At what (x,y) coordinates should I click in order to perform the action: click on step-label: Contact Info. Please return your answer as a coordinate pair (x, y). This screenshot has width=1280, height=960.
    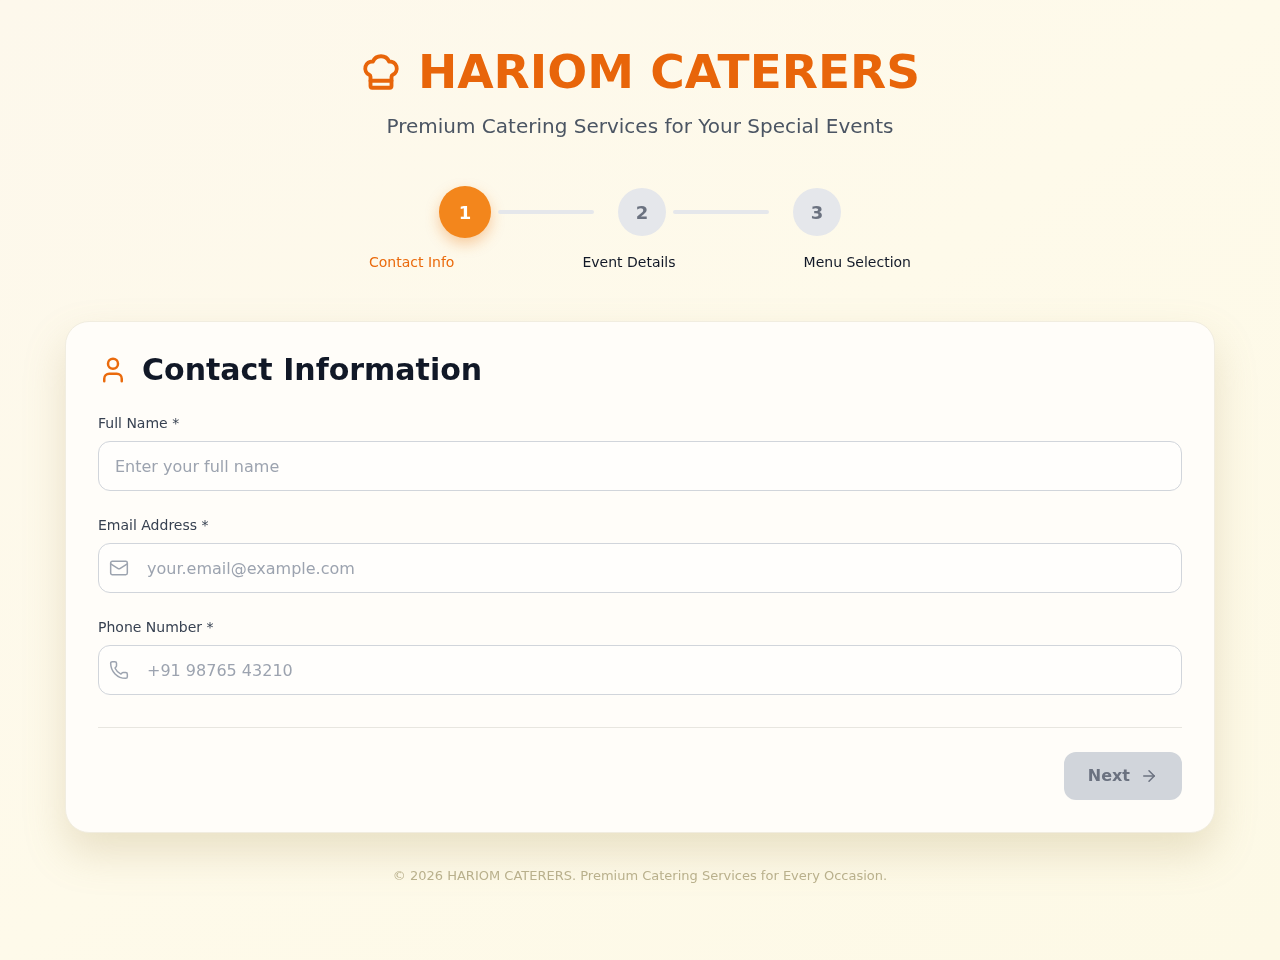
    Looking at the image, I should click on (412, 262).